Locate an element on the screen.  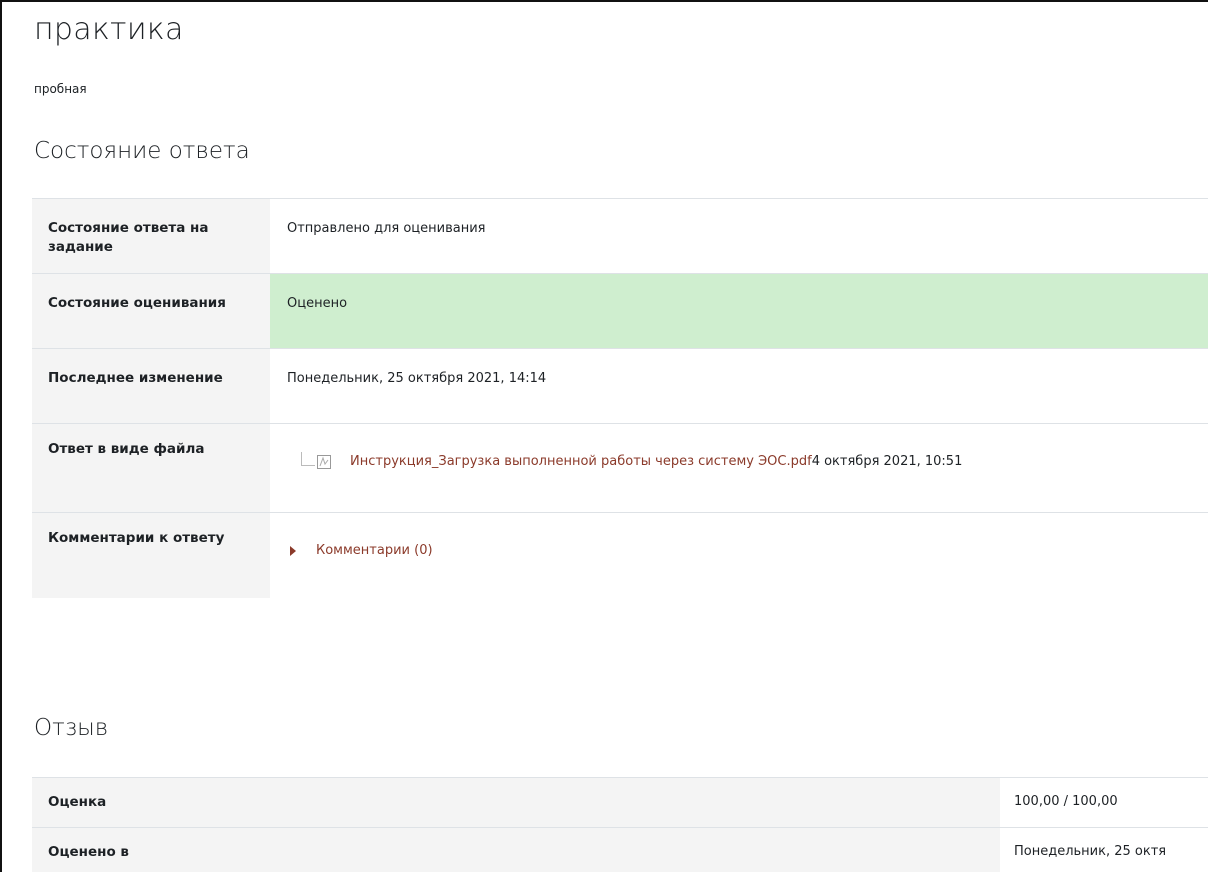
table-row: Оценено в Понедельник, 25 октя is located at coordinates (620, 849).